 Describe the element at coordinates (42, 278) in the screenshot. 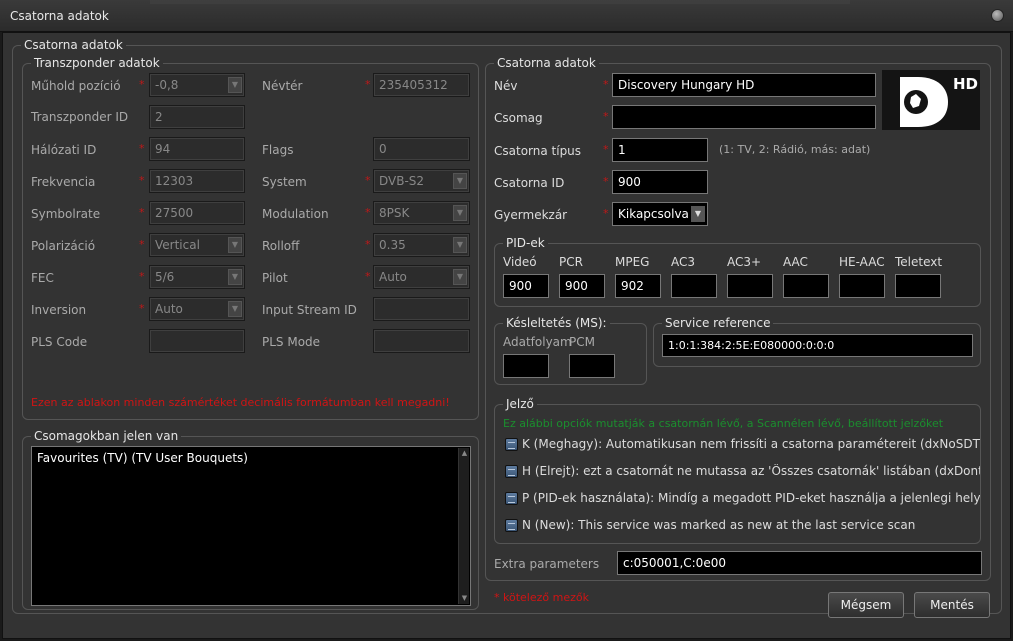

I see `fec-label: FEC` at that location.